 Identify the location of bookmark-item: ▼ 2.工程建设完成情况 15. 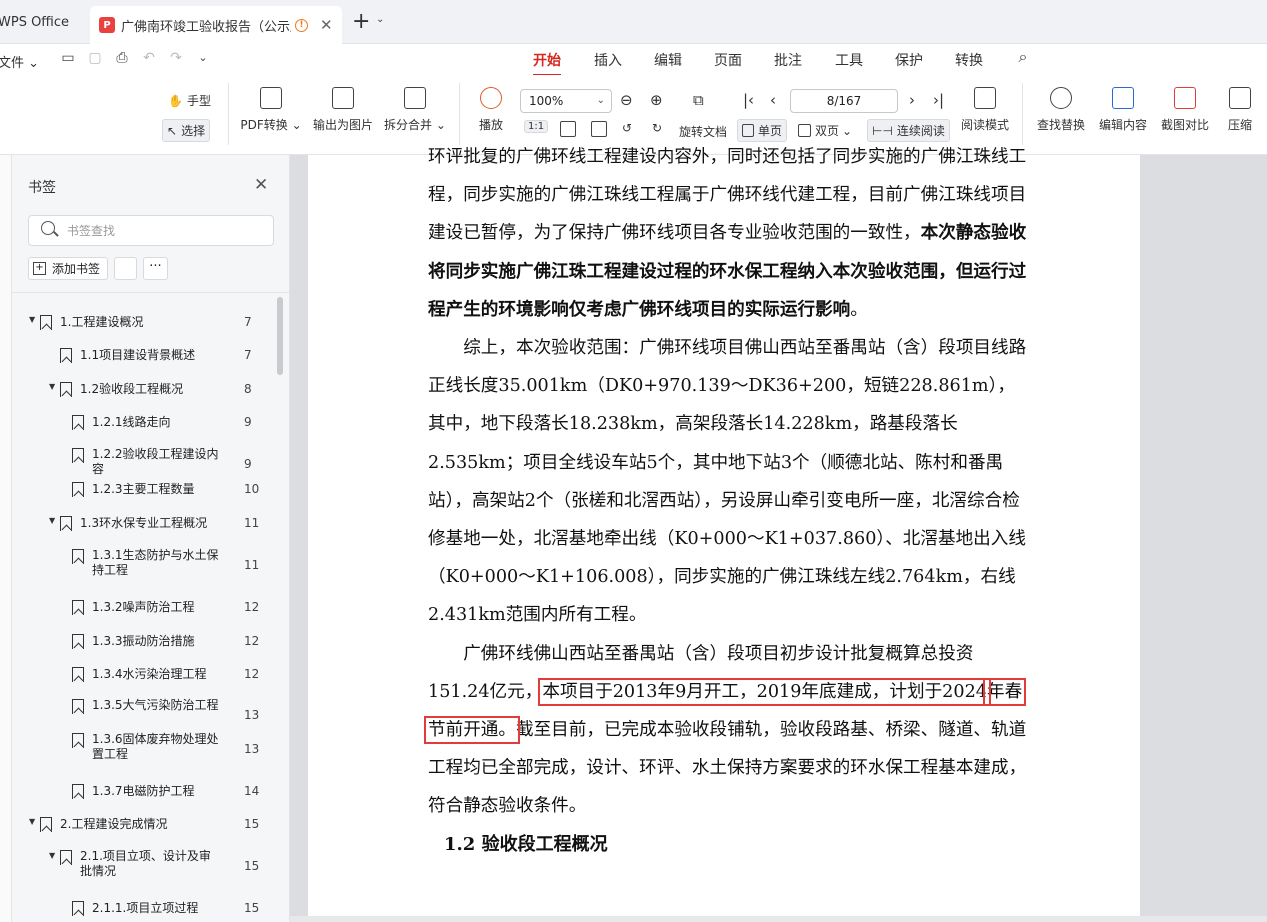
(144, 824).